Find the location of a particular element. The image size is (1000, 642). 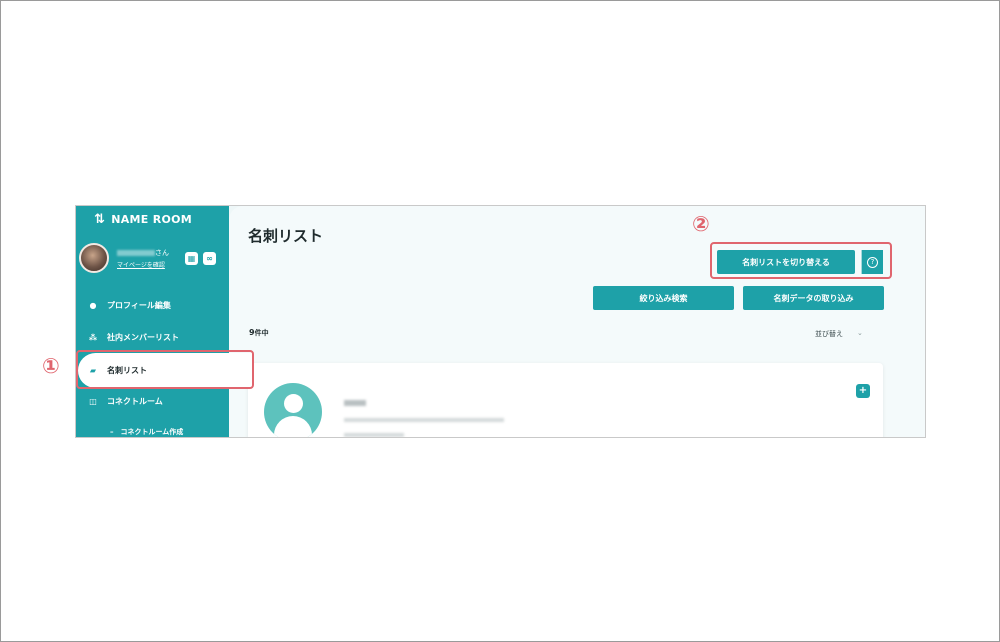

annotation-marker-1: ① is located at coordinates (51, 366).